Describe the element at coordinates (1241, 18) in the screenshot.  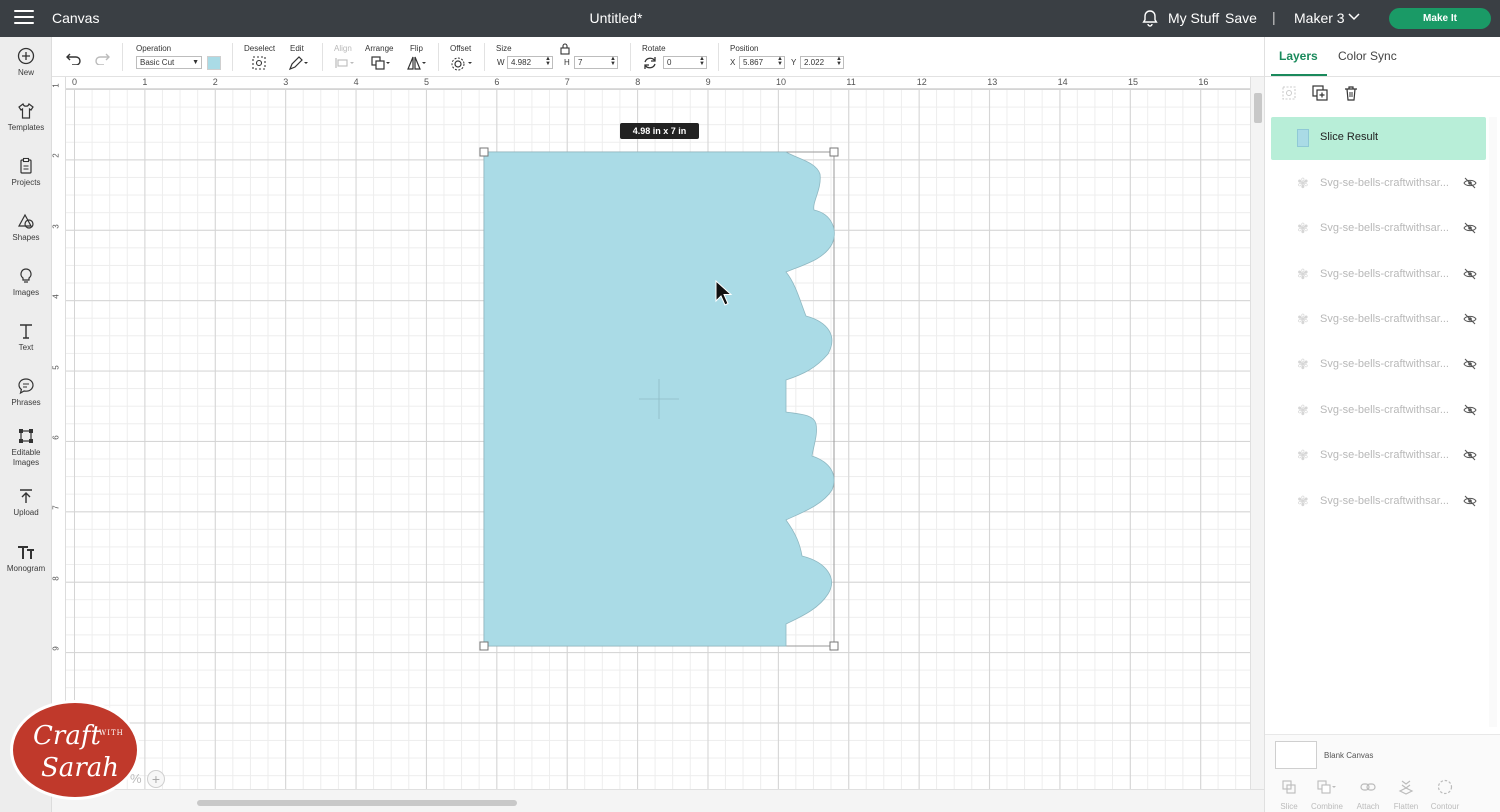
I see `save-button: Save` at that location.